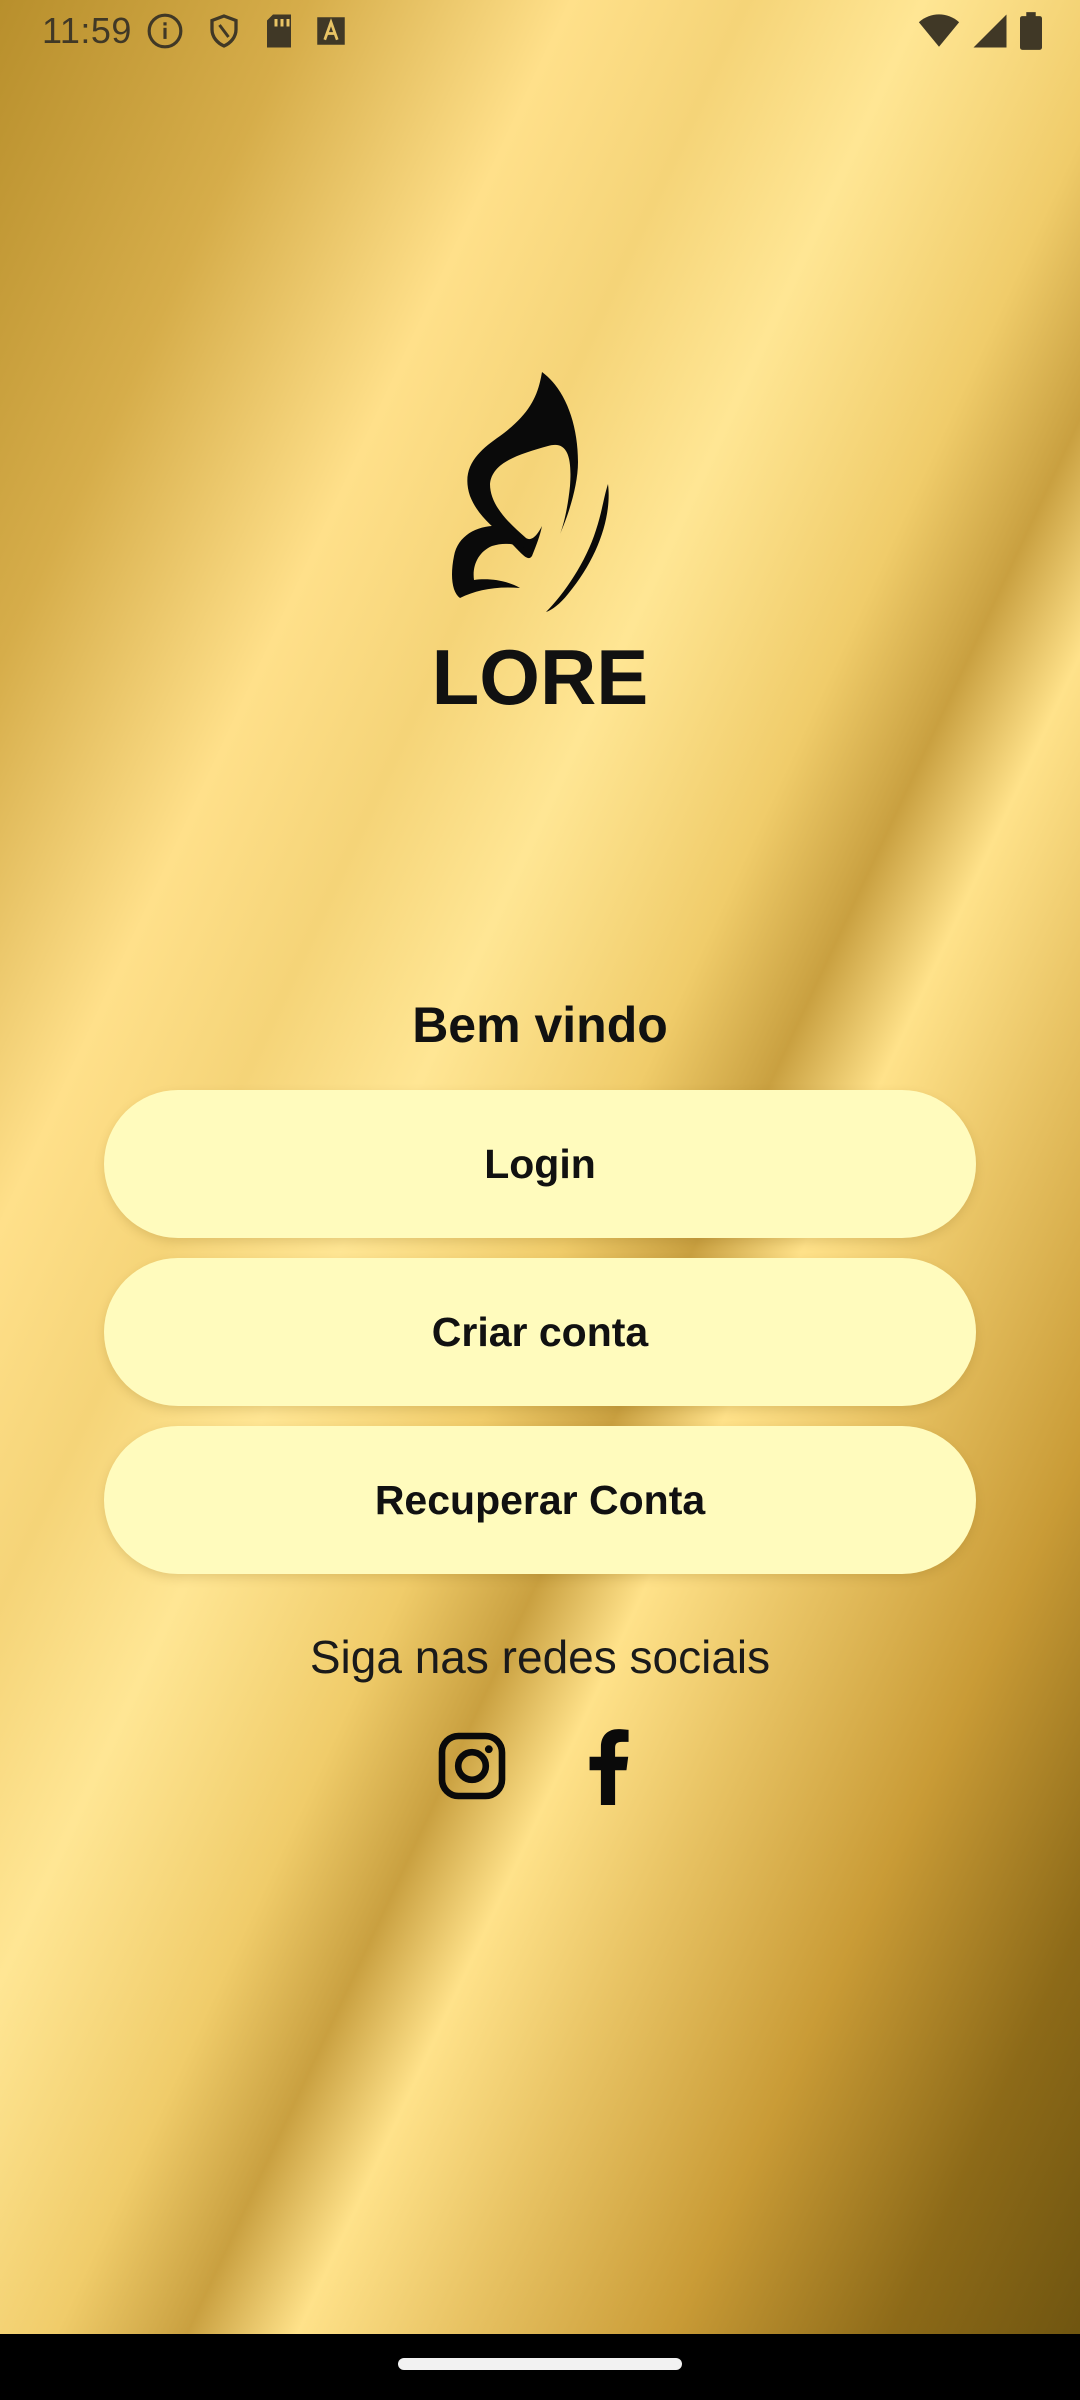 The image size is (1080, 2400). What do you see at coordinates (246, 31) in the screenshot?
I see `status-icons-left` at bounding box center [246, 31].